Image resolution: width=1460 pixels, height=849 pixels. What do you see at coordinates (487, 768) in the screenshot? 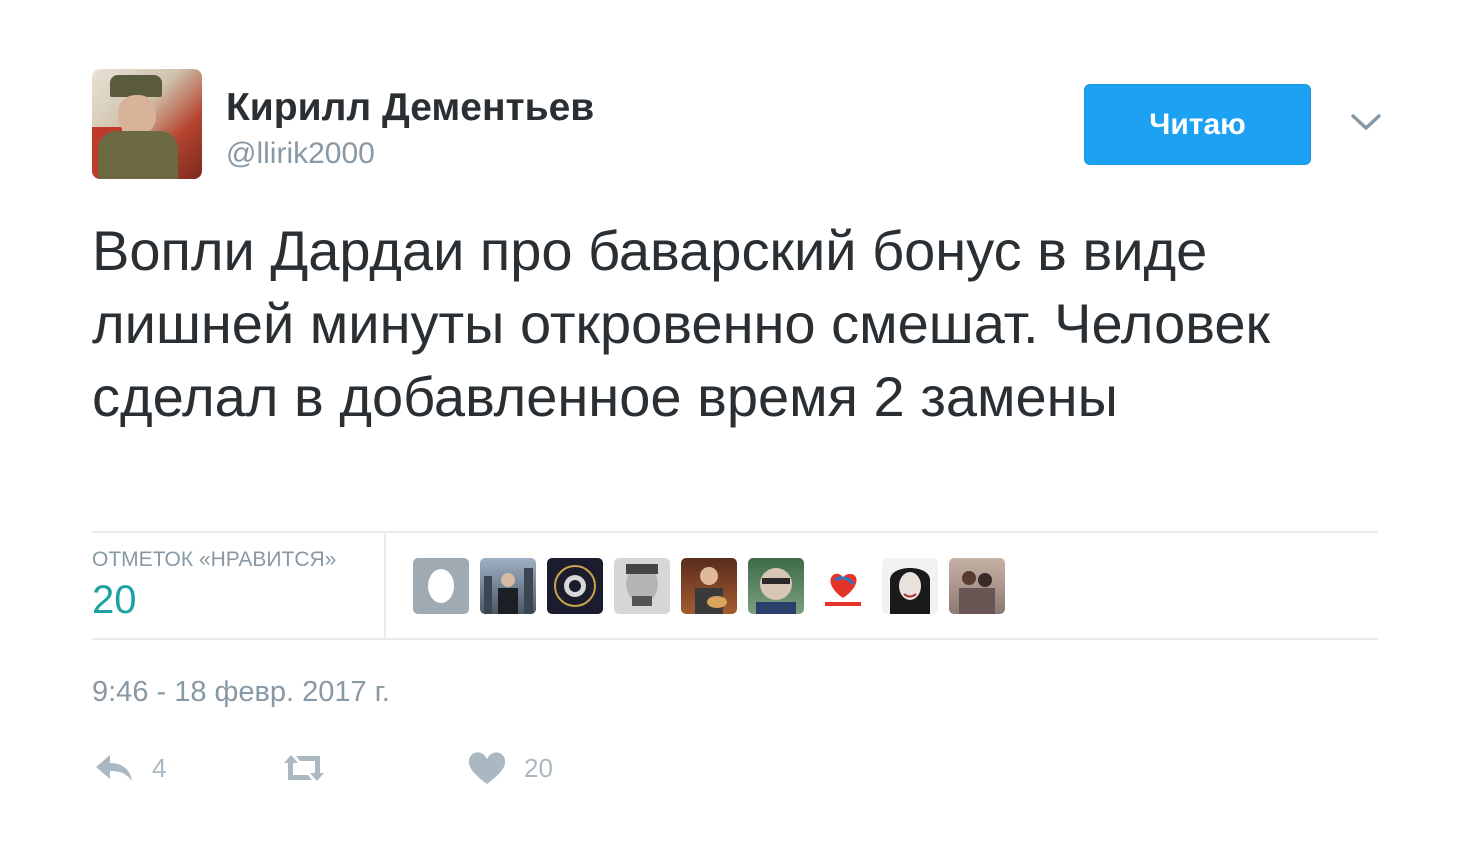
I see `heart-icon` at bounding box center [487, 768].